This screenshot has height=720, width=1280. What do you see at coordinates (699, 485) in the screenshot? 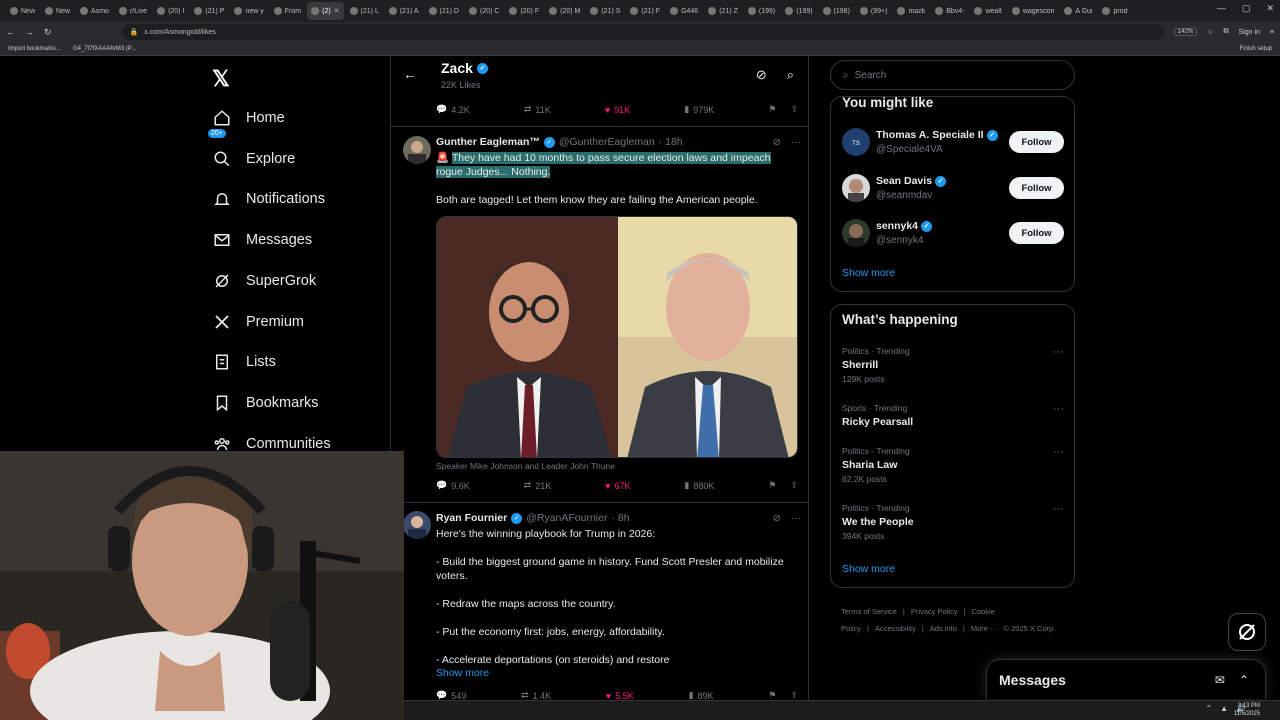
I see `views-button: ▮ 880K` at bounding box center [699, 485].